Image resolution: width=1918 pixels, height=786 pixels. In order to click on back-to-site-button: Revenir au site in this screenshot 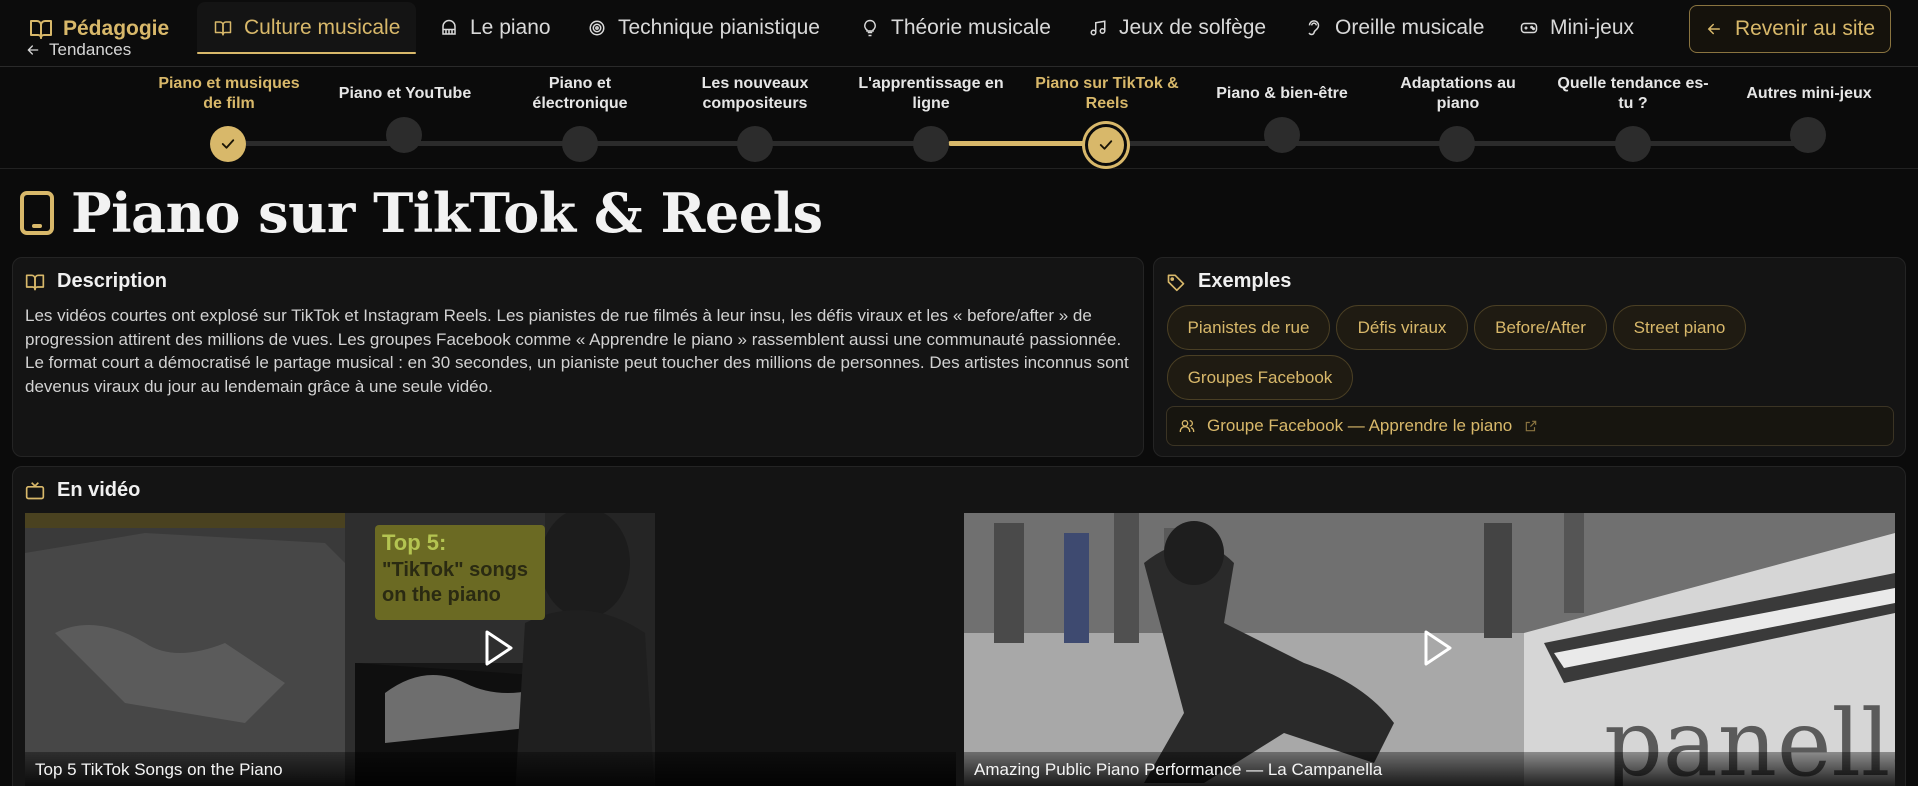, I will do `click(1790, 29)`.